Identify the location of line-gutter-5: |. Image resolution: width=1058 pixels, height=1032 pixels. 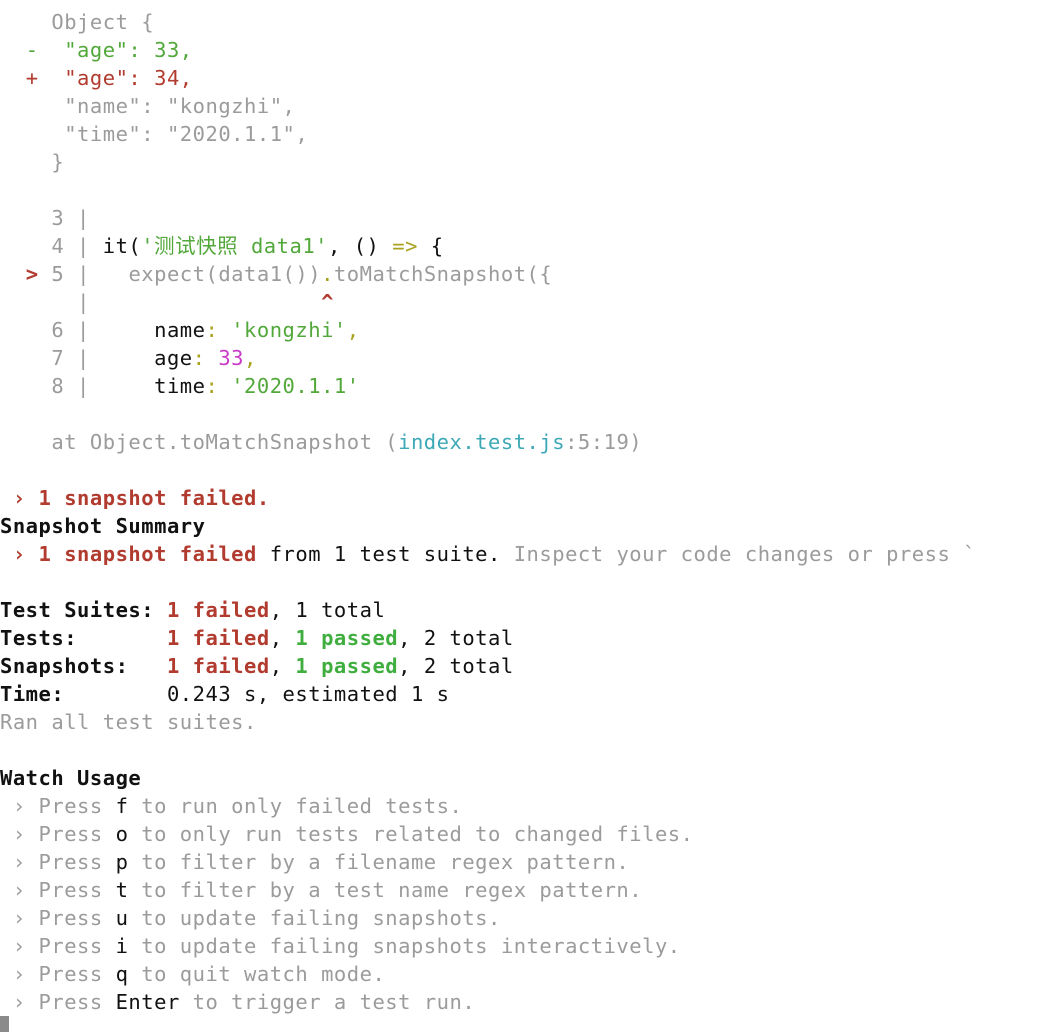
(83, 274).